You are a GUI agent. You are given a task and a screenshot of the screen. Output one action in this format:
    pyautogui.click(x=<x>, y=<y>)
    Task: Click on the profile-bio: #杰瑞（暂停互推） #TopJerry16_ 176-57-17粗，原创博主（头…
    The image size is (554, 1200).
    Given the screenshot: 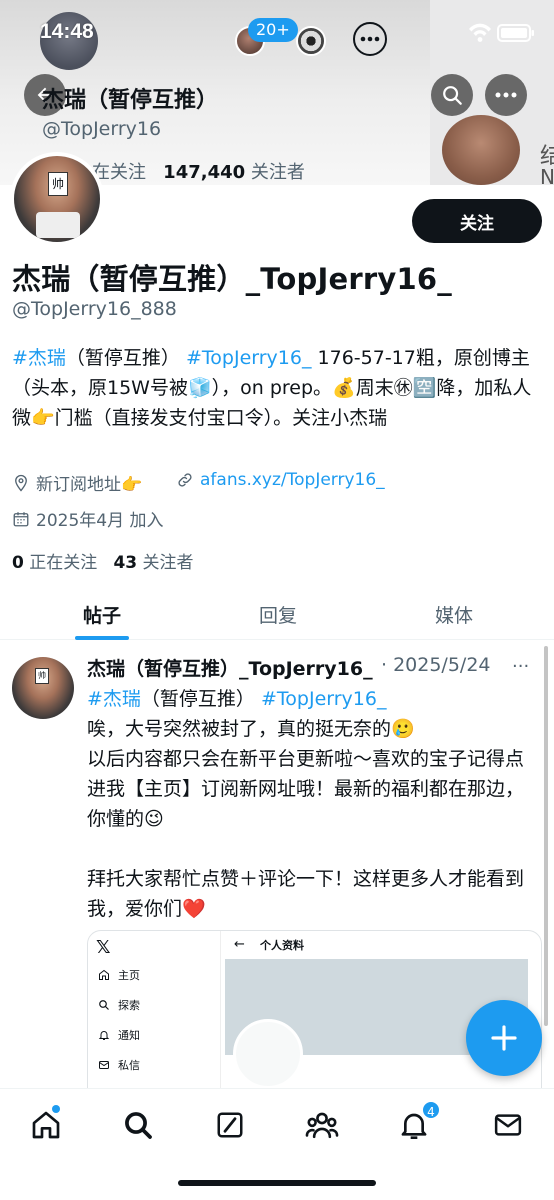 What is the action you would take?
    pyautogui.click(x=277, y=388)
    